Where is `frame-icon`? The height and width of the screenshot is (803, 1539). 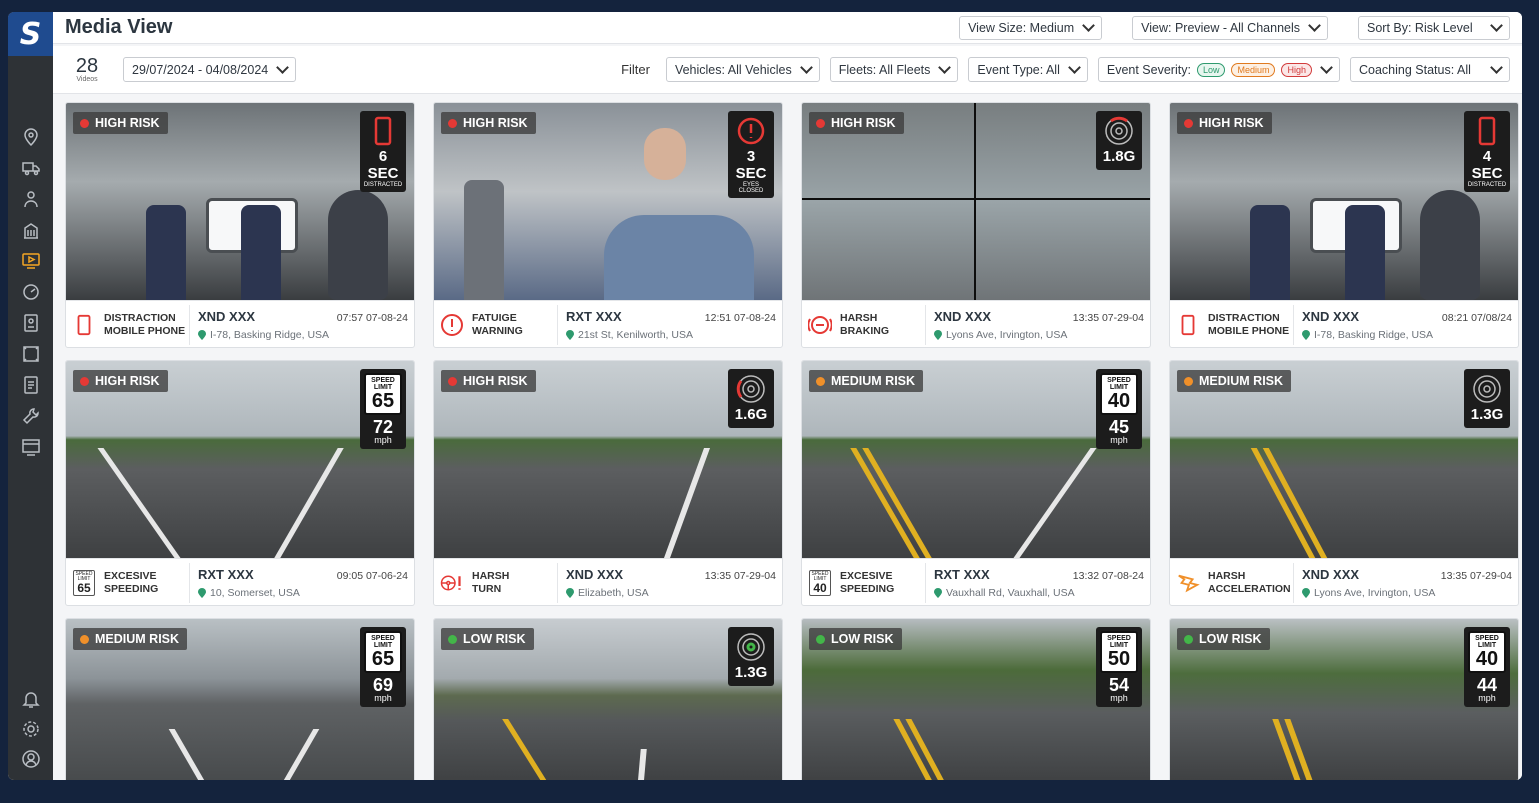
frame-icon is located at coordinates (31, 354).